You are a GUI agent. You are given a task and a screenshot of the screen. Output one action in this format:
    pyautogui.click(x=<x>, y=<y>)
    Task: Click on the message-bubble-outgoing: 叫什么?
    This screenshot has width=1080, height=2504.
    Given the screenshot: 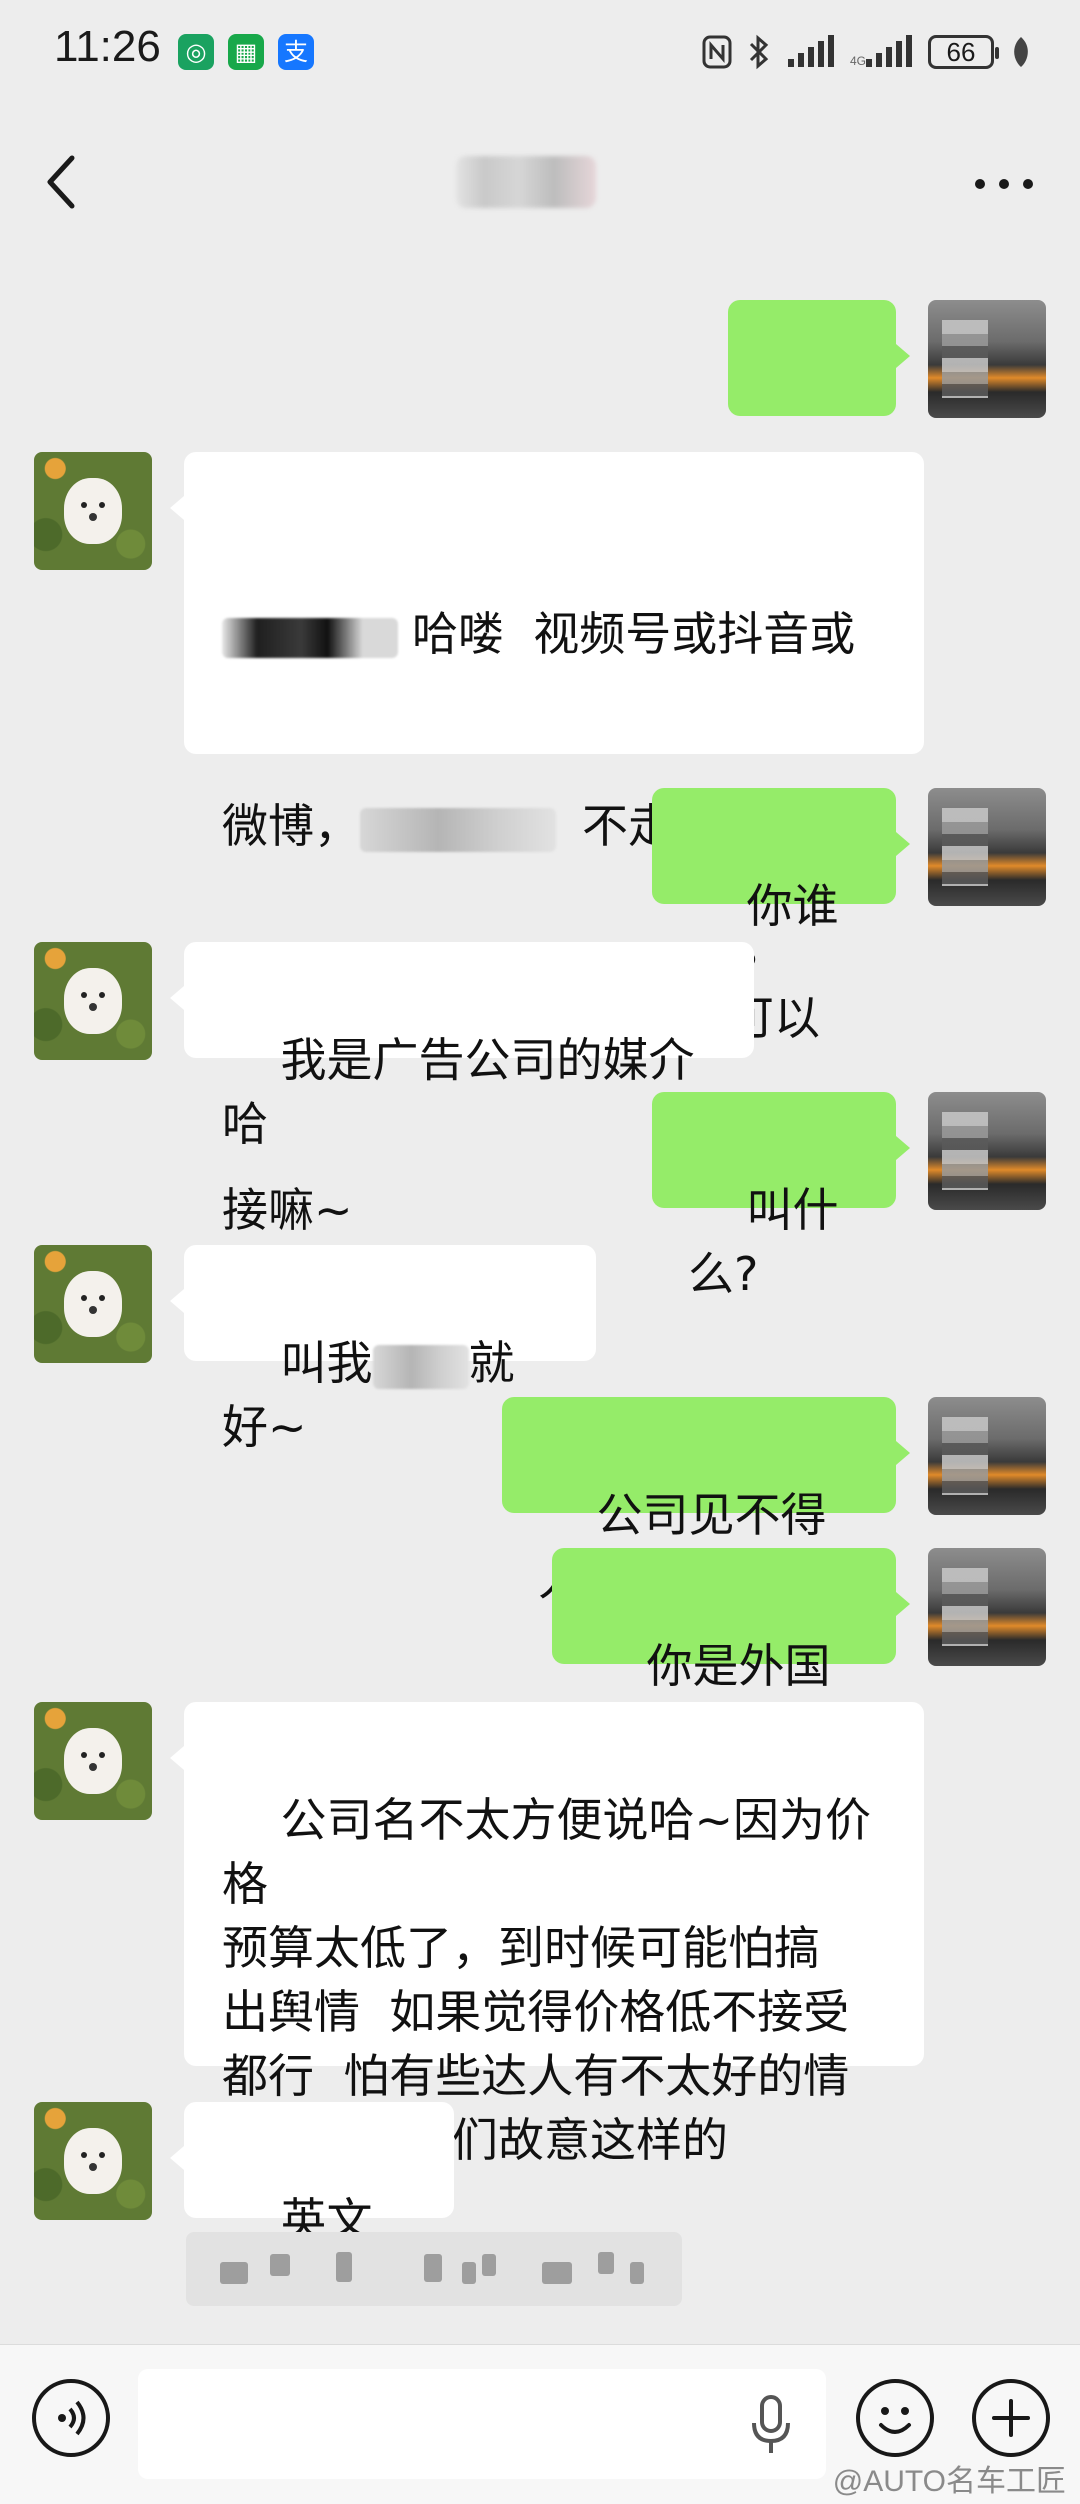 What is the action you would take?
    pyautogui.click(x=781, y=1196)
    